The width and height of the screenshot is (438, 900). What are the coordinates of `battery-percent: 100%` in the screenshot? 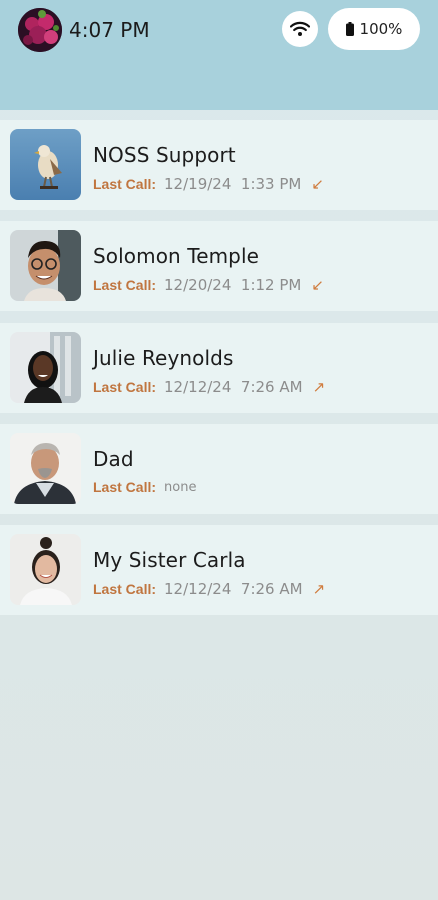 It's located at (381, 29).